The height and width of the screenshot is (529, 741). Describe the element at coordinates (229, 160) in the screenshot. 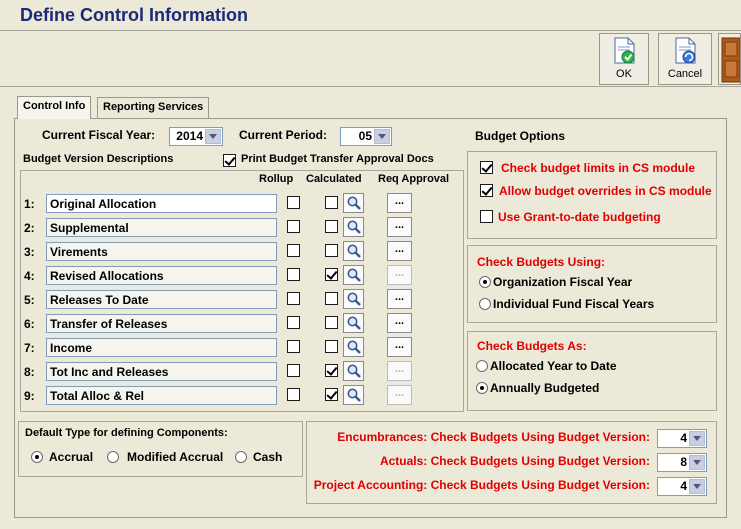

I see `print-docs-checkbox` at that location.